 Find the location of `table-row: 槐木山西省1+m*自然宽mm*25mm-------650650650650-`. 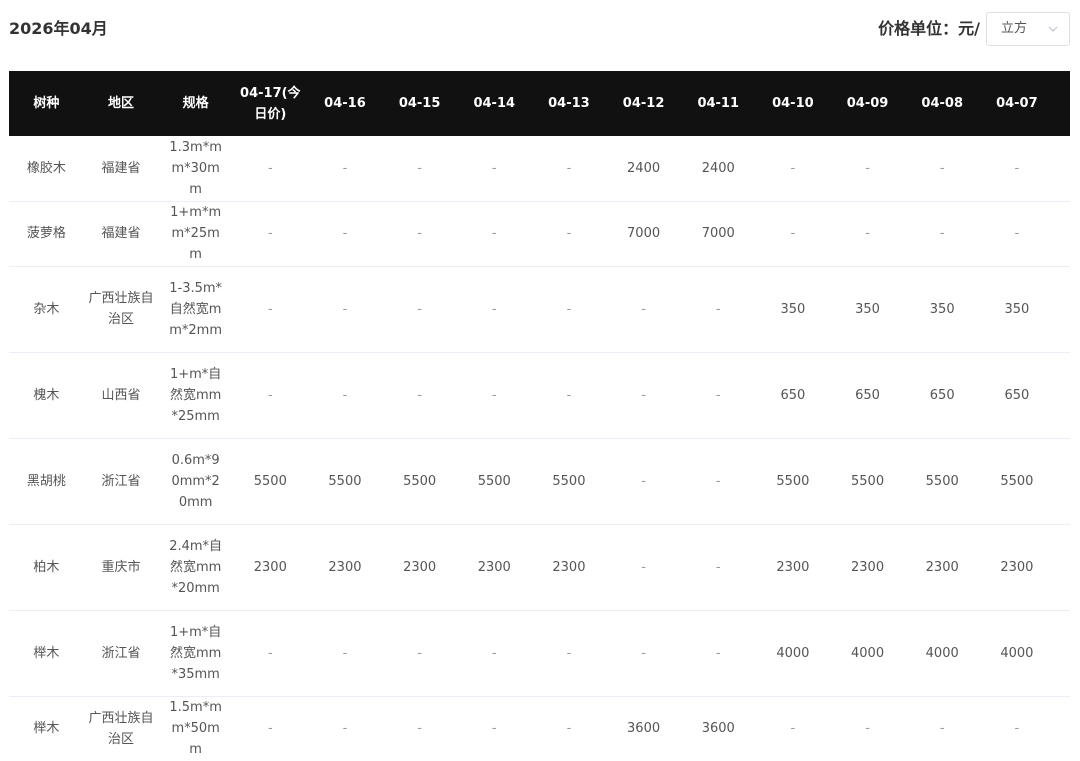

table-row: 槐木山西省1+m*自然宽mm*25mm-------650650650650- is located at coordinates (539, 395).